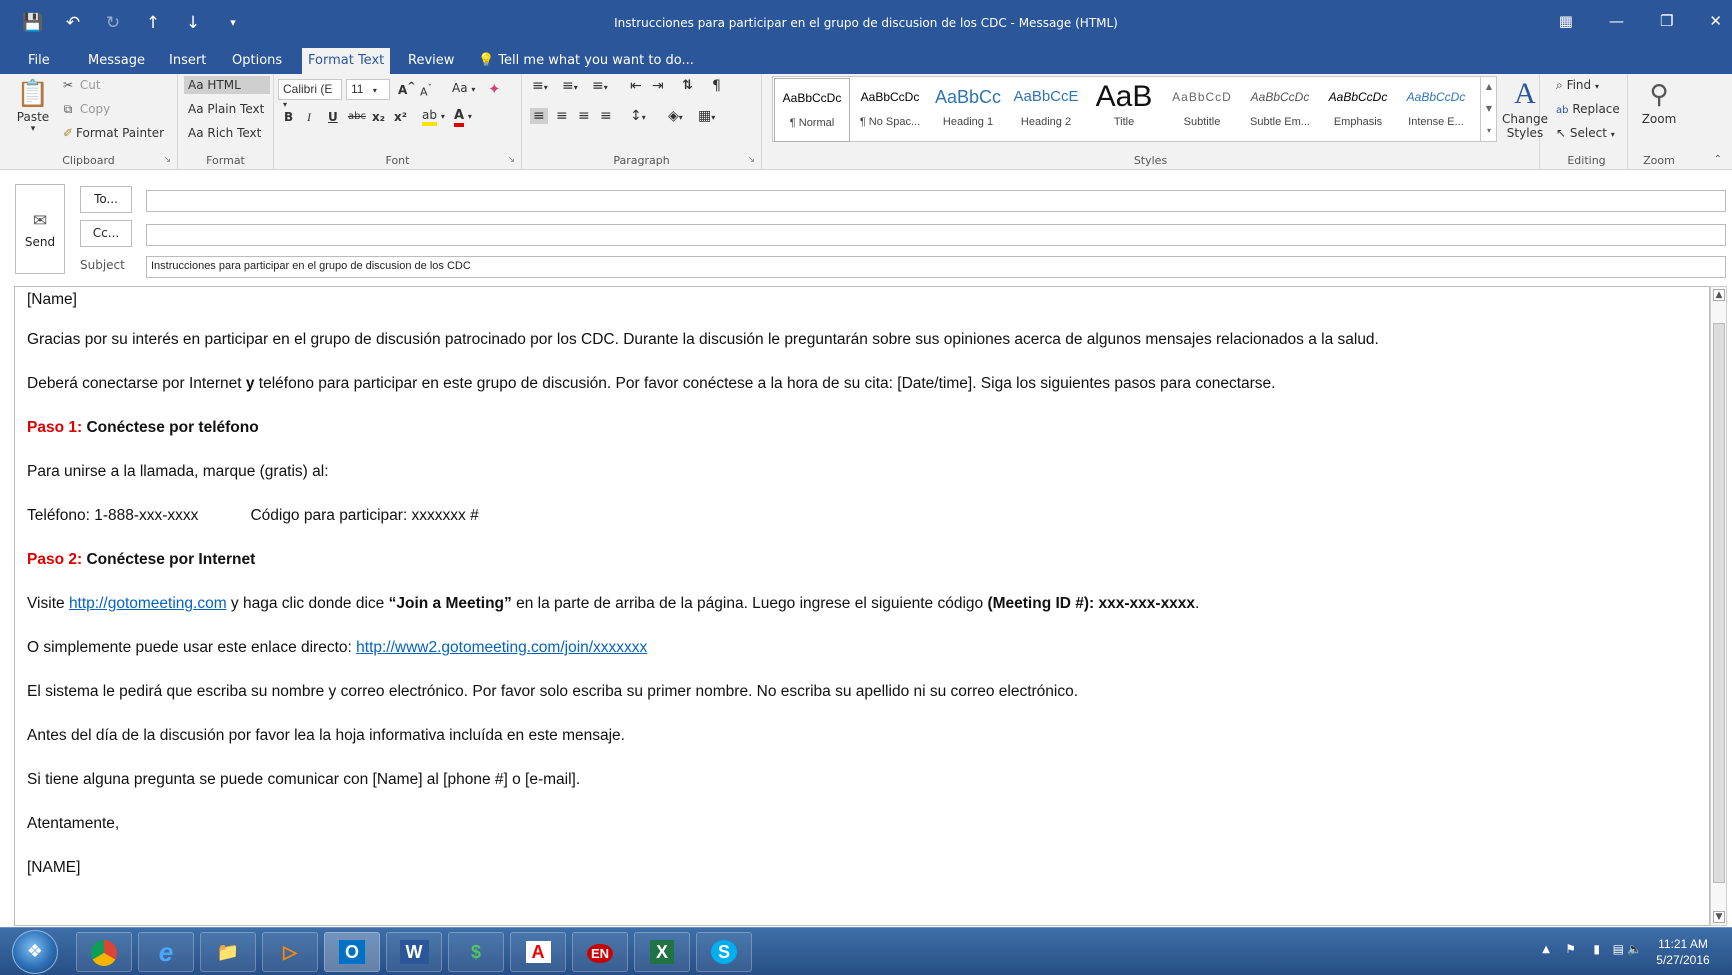  What do you see at coordinates (1616, 21) in the screenshot?
I see `minimize-icon: —` at bounding box center [1616, 21].